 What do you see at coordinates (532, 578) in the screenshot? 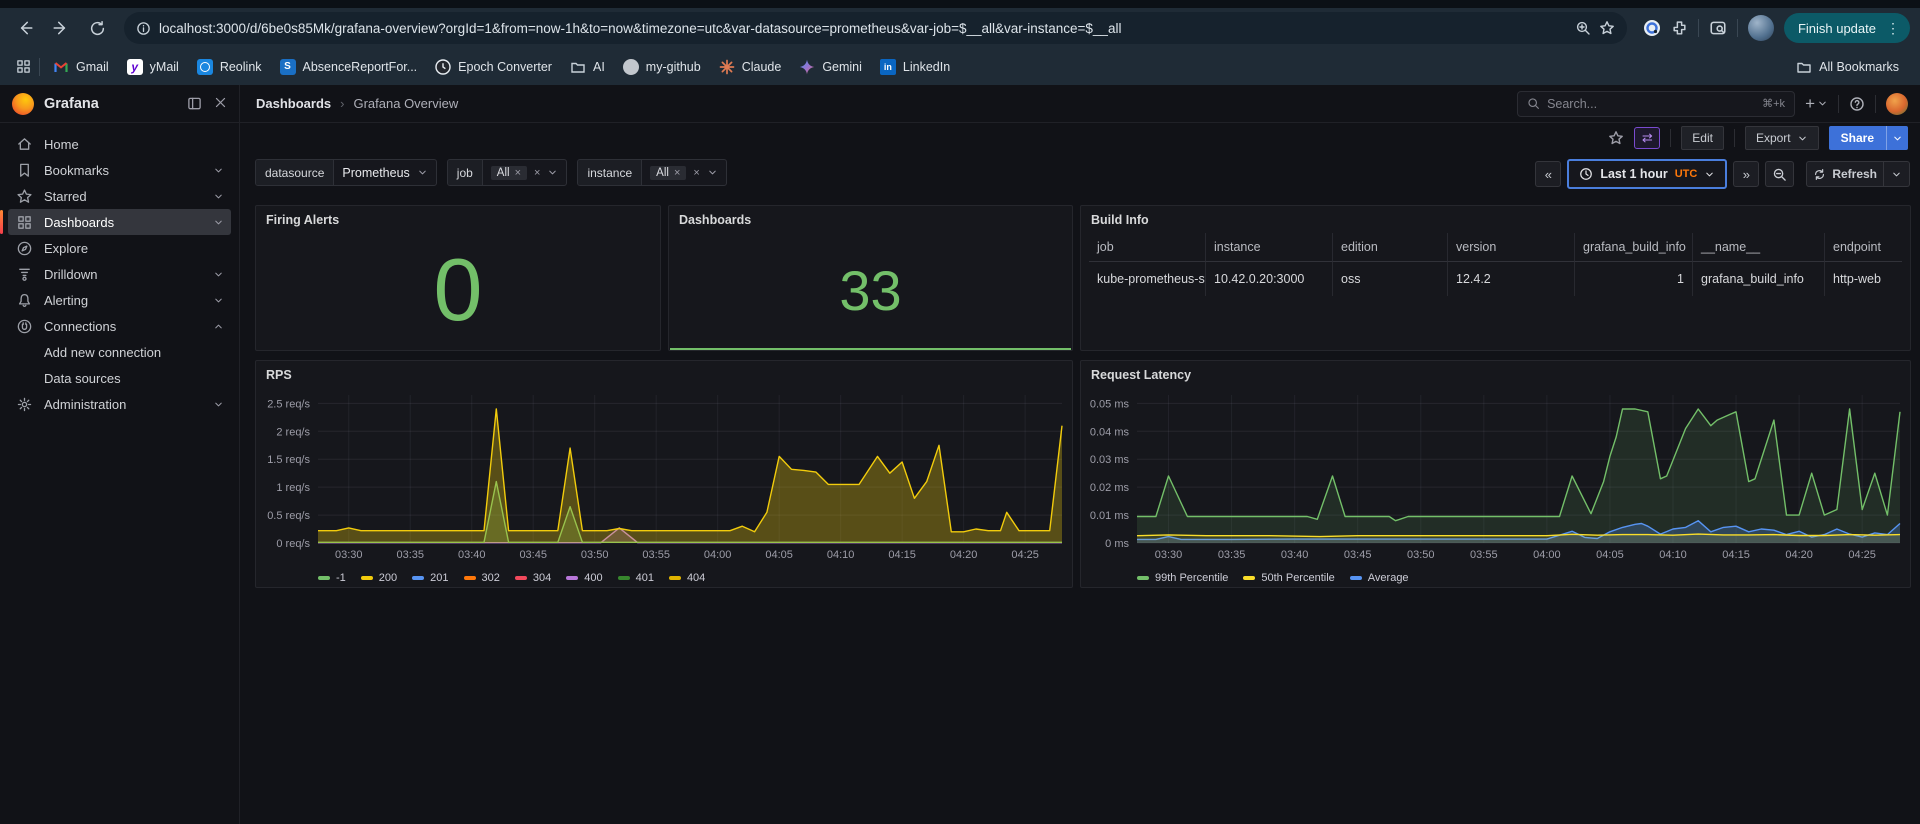
I see `legend-item-304: 304` at bounding box center [532, 578].